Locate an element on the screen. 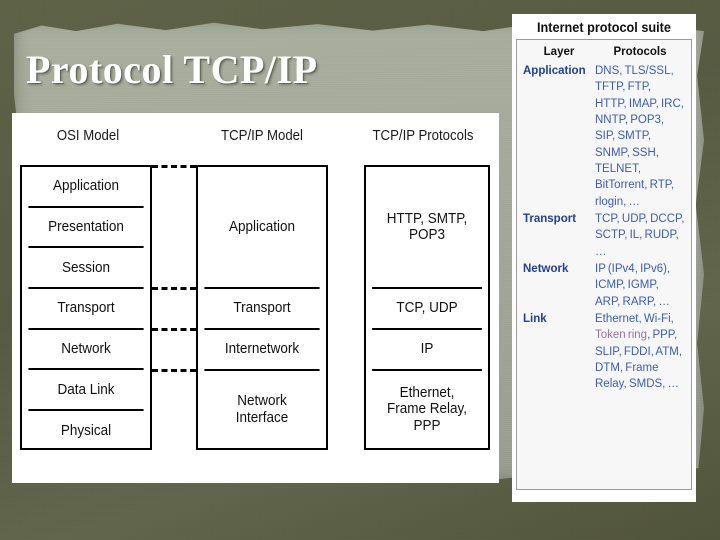  wiki-table-header-row: Layer Protocols is located at coordinates (604, 53).